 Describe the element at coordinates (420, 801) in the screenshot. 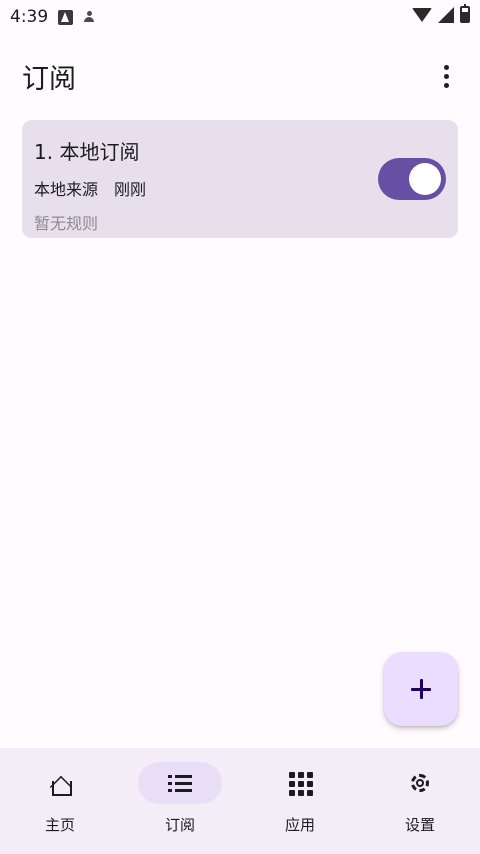

I see `nav-item-settings: 设置` at that location.